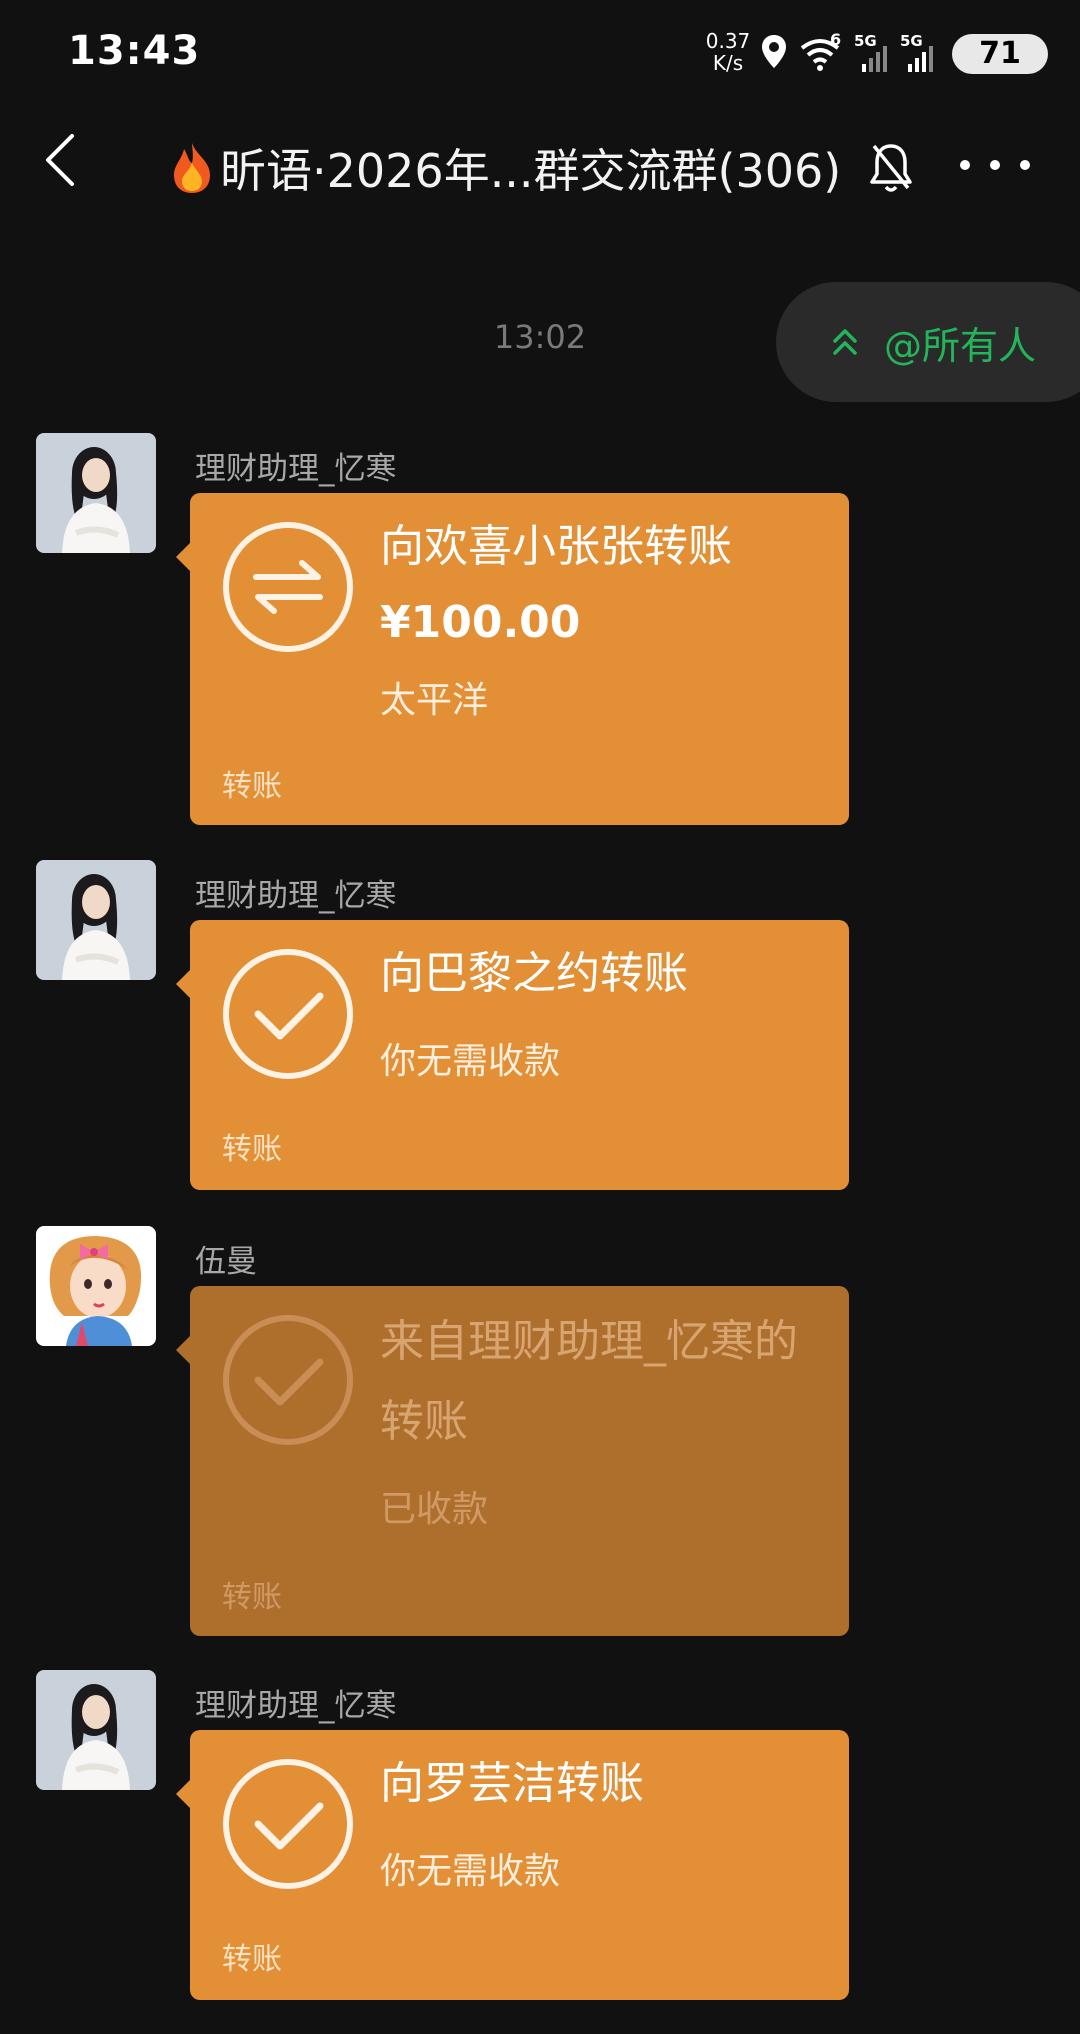 Image resolution: width=1080 pixels, height=2034 pixels. I want to click on chat-header: 昕语·2026年...群交流群(306), so click(540, 165).